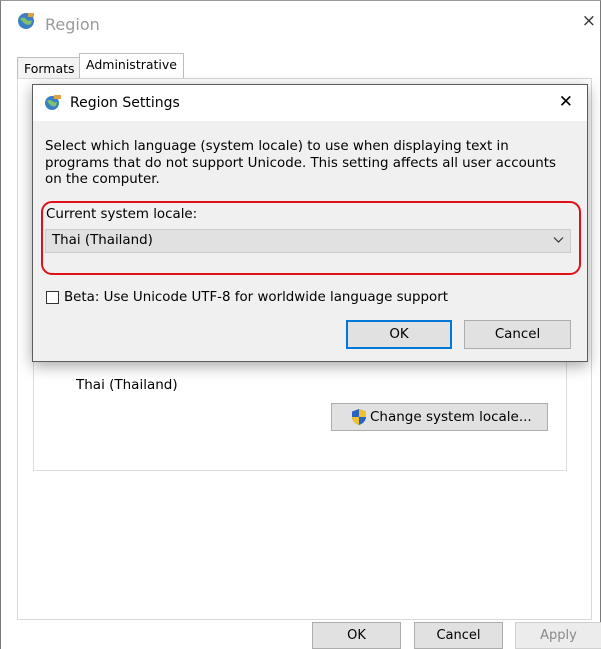 The image size is (601, 649). Describe the element at coordinates (589, 21) in the screenshot. I see `window-close-button: ×` at that location.